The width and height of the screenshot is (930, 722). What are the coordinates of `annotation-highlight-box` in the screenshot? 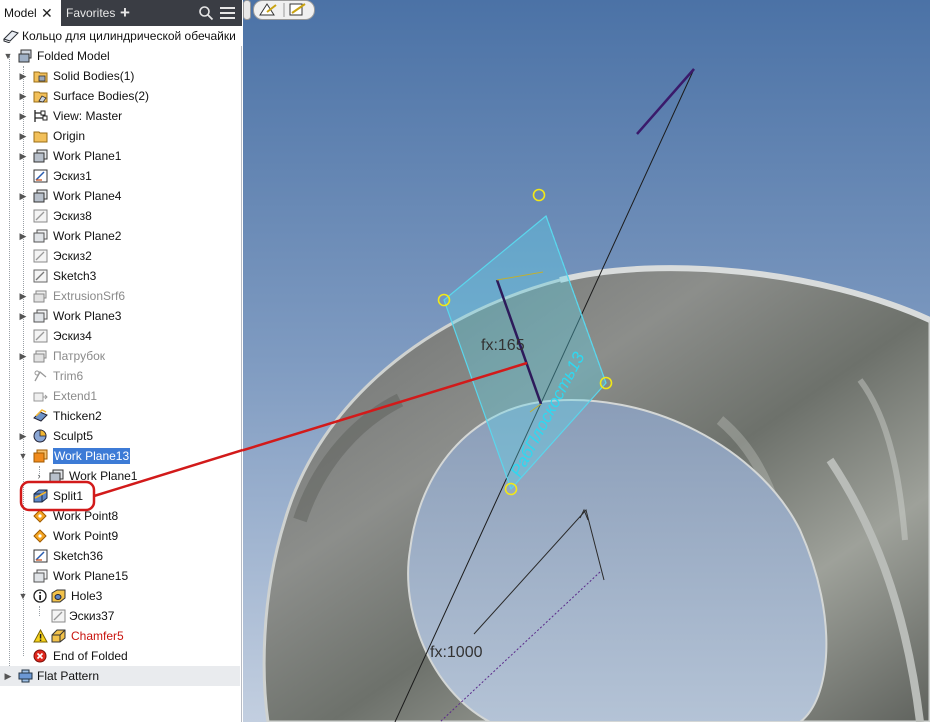 It's located at (57, 496).